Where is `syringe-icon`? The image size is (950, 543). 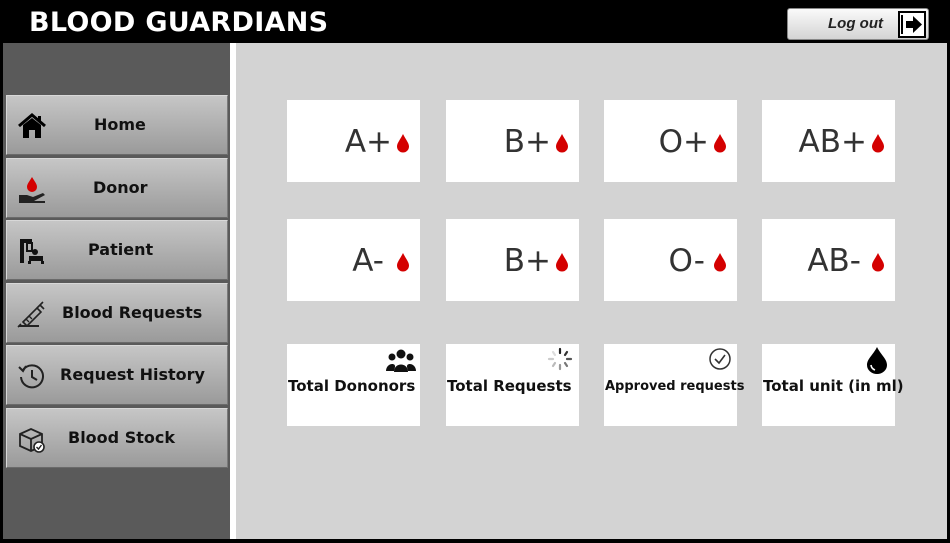 syringe-icon is located at coordinates (31, 314).